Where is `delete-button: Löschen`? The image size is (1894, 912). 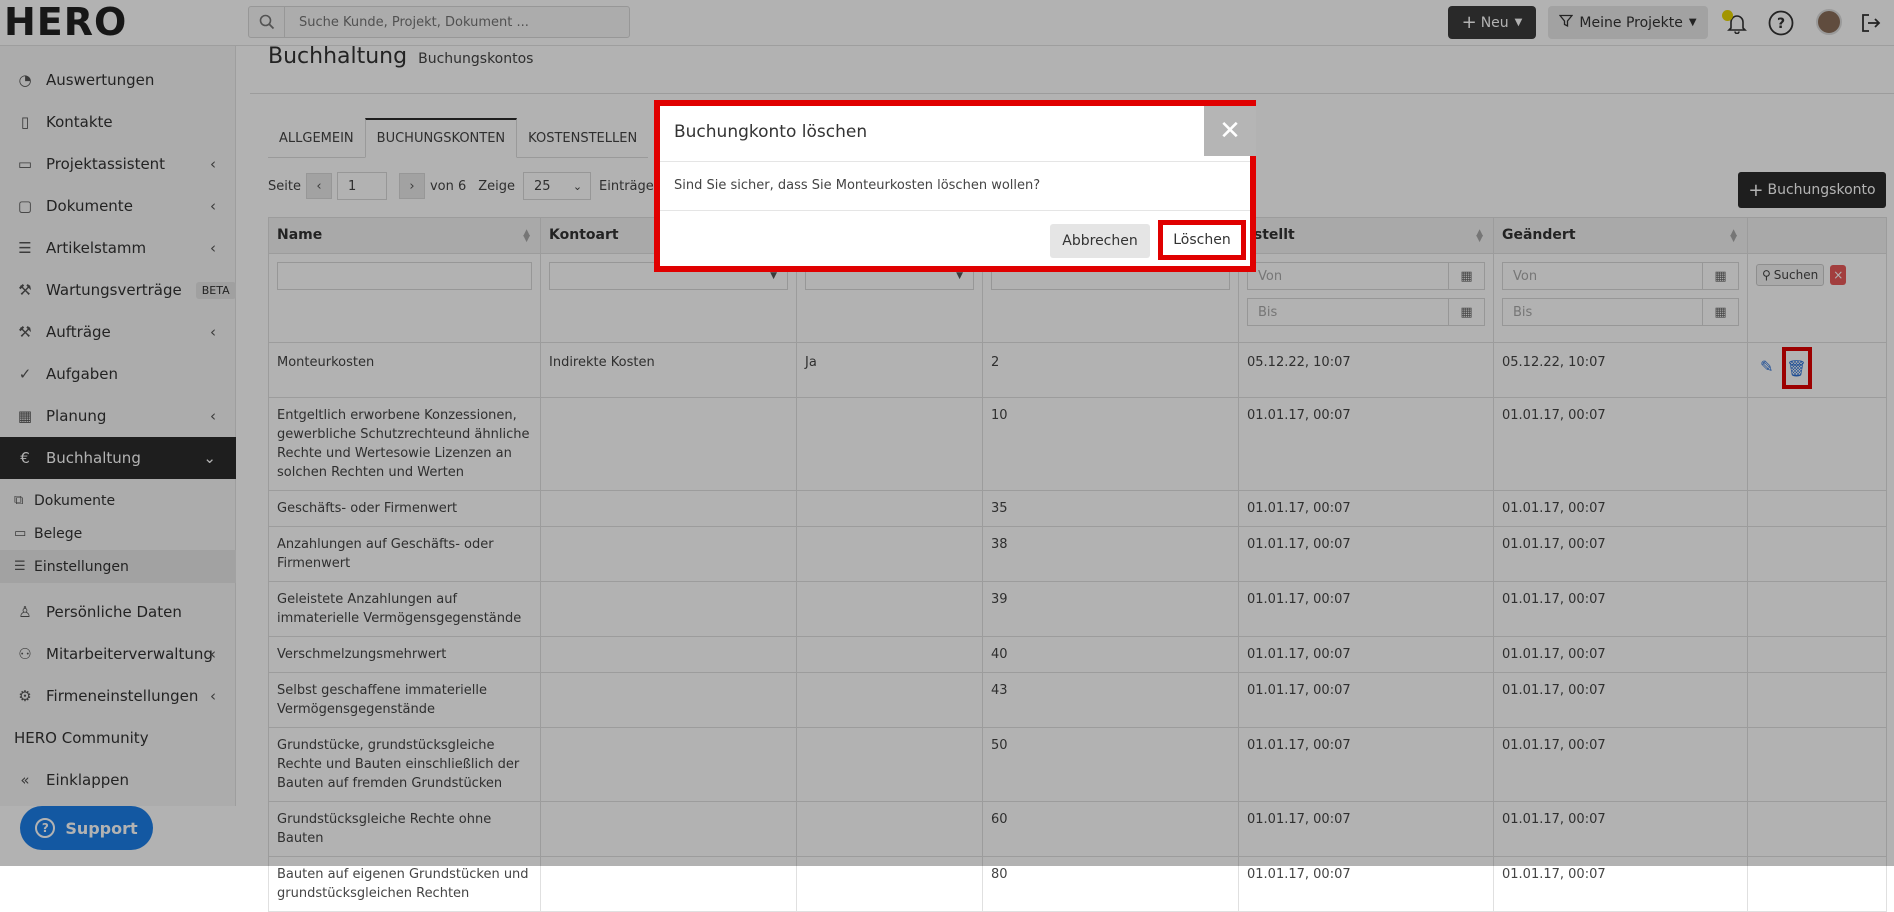
delete-button: Löschen is located at coordinates (1202, 240).